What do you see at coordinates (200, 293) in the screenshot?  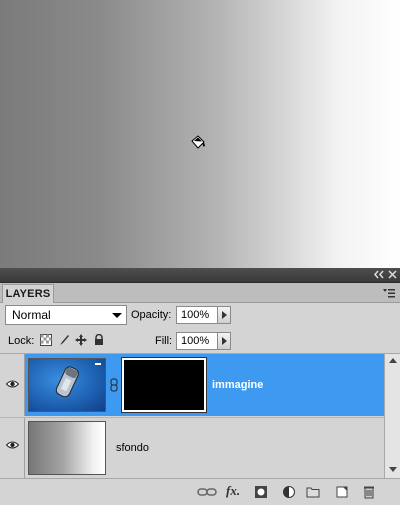 I see `panel-tab-row: LAYERS` at bounding box center [200, 293].